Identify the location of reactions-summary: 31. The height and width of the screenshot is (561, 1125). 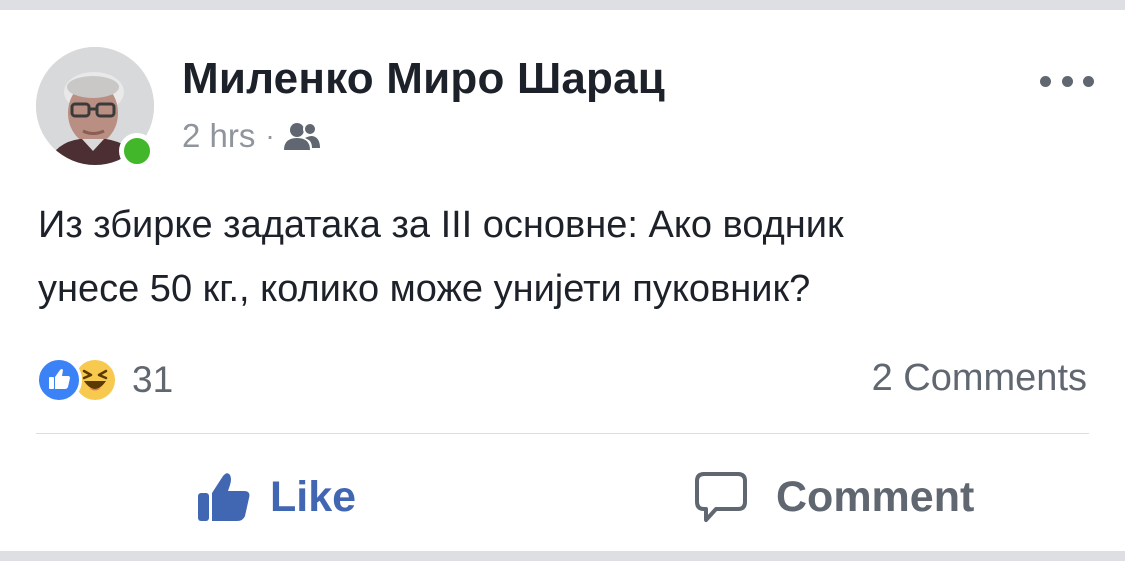
(104, 380).